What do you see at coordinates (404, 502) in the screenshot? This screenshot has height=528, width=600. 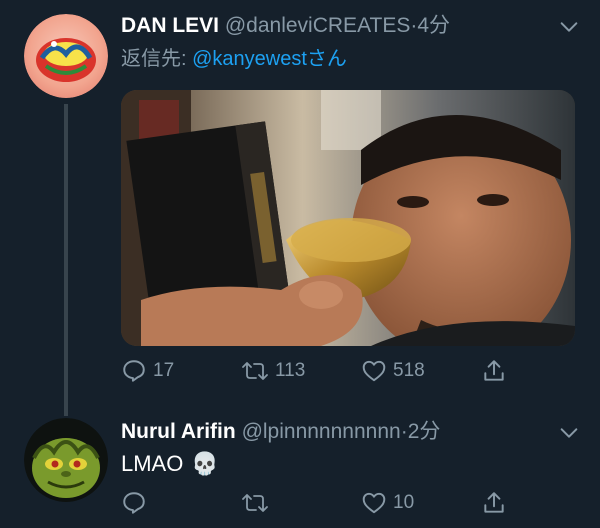 I see `like-count: 10` at bounding box center [404, 502].